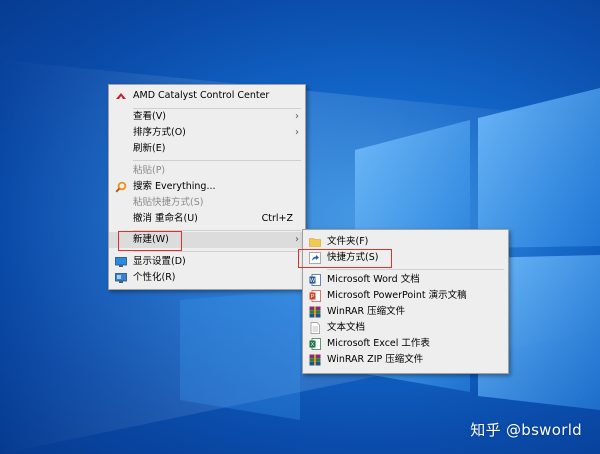 Image resolution: width=600 pixels, height=454 pixels. Describe the element at coordinates (207, 171) in the screenshot. I see `menu-item-paste: 粘贴(P)` at that location.